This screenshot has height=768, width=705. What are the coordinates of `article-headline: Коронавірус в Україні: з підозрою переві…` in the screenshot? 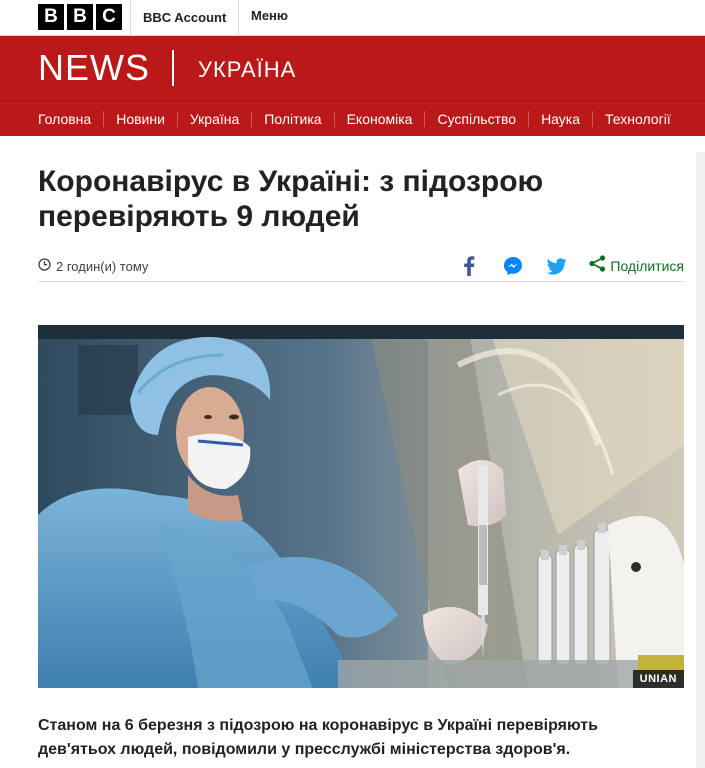 It's located at (291, 199).